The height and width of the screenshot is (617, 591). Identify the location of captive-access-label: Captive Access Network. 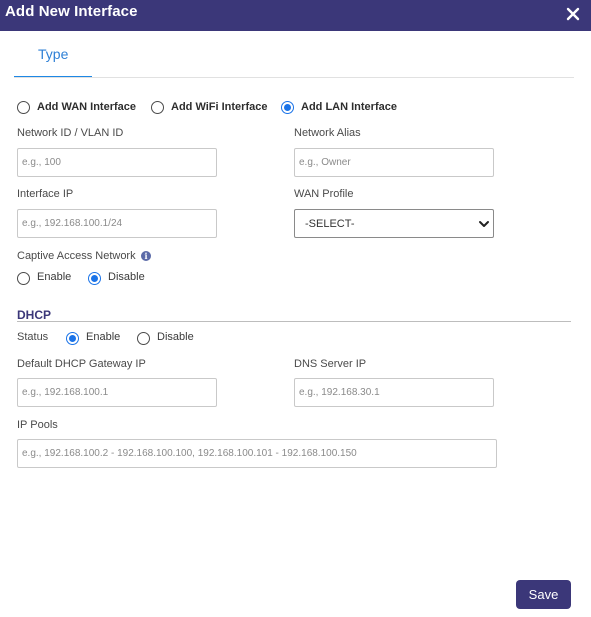
(76, 256).